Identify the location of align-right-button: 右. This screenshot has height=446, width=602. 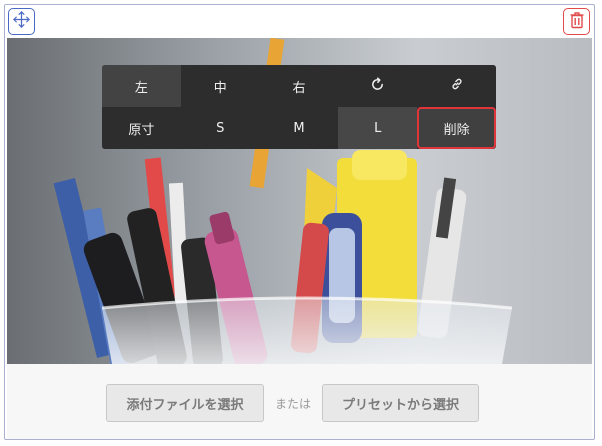
(299, 86).